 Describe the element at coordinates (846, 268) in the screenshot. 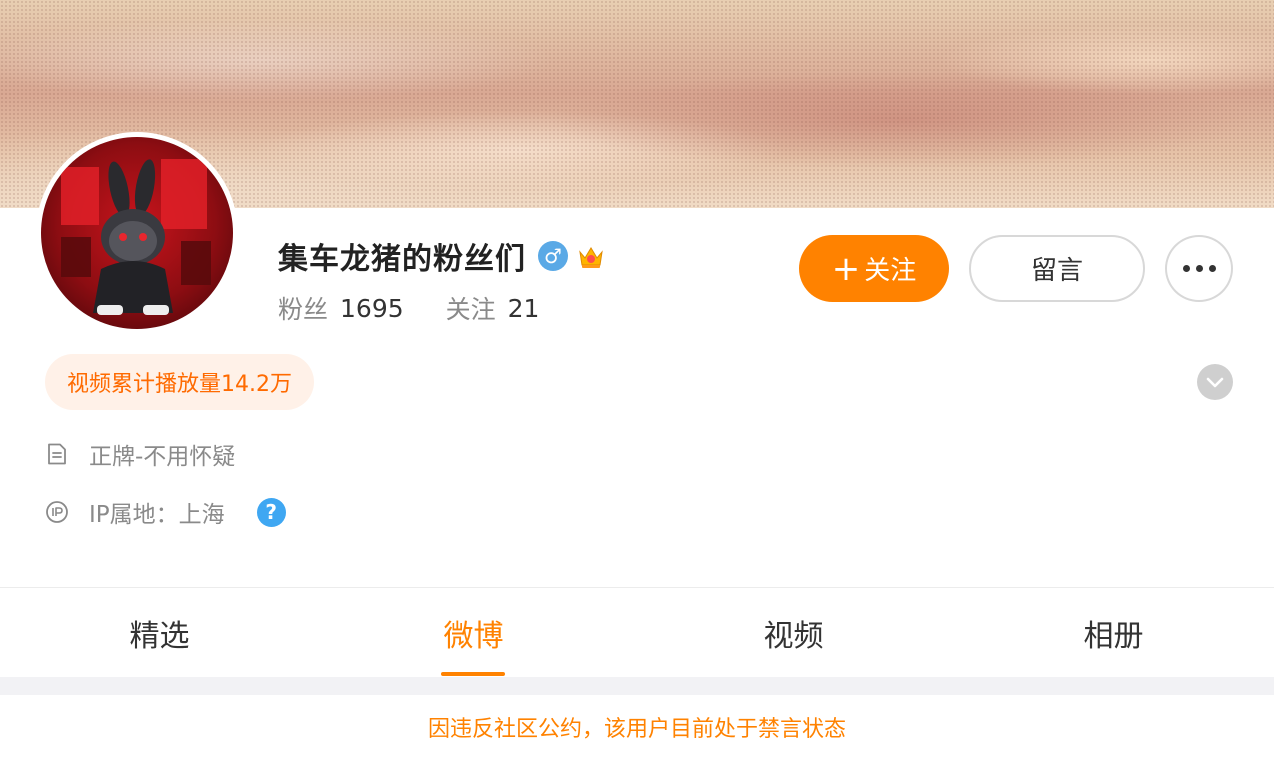

I see `plus-icon: +` at that location.